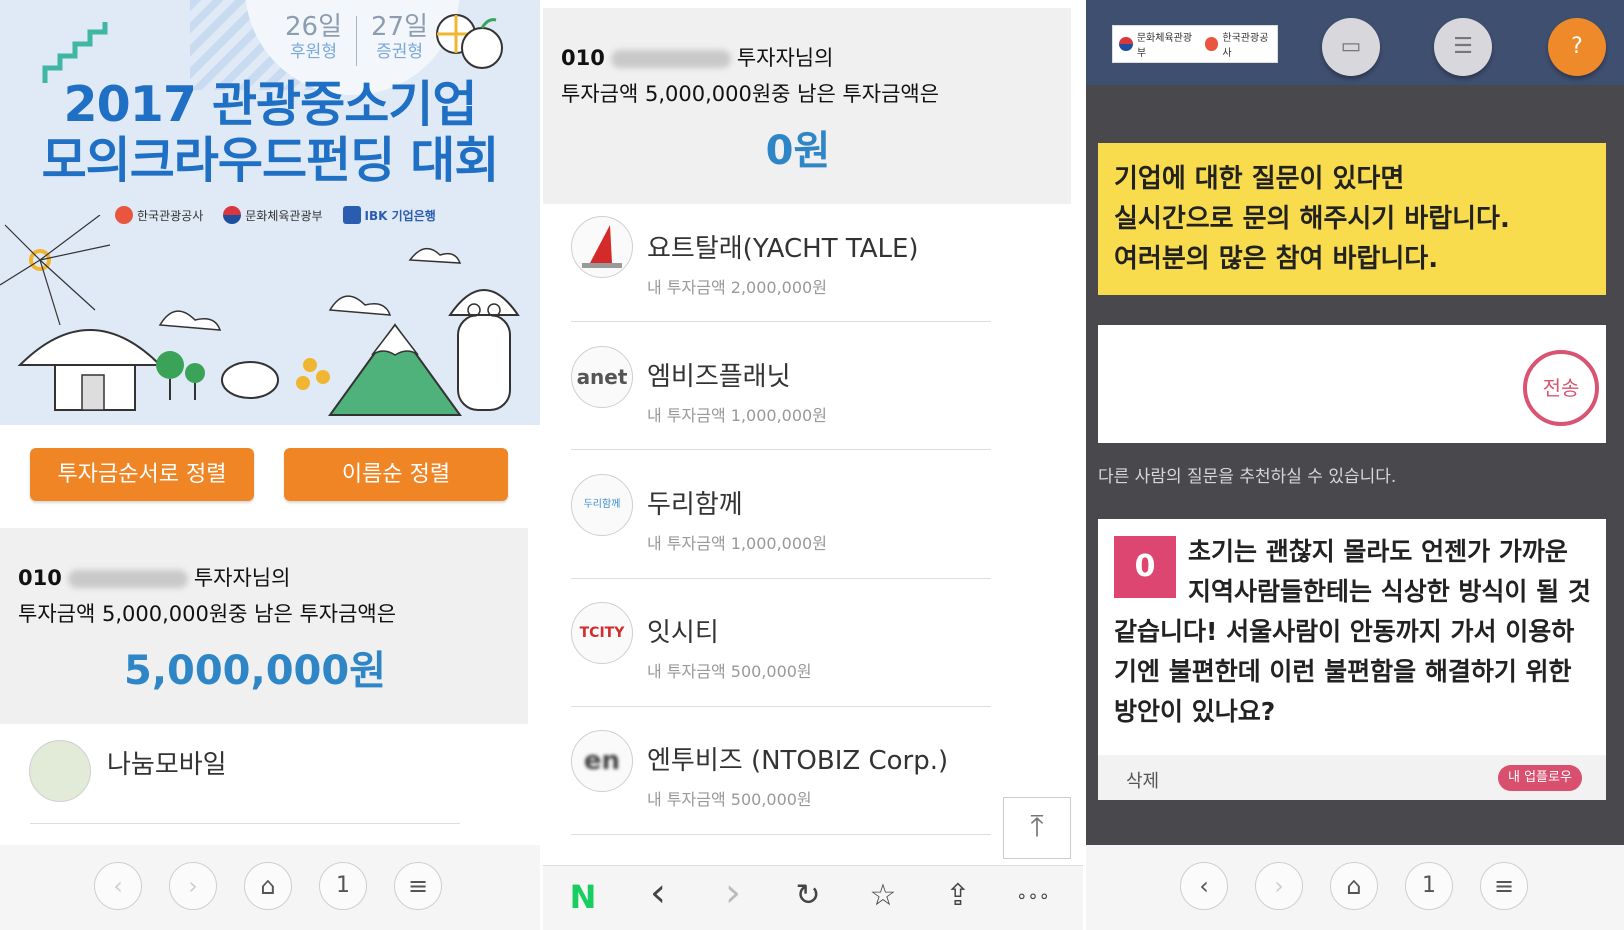  I want to click on list-item: 요트탈래(YACHT TALE) 내 투자금액 2,000,000원, so click(813, 268).